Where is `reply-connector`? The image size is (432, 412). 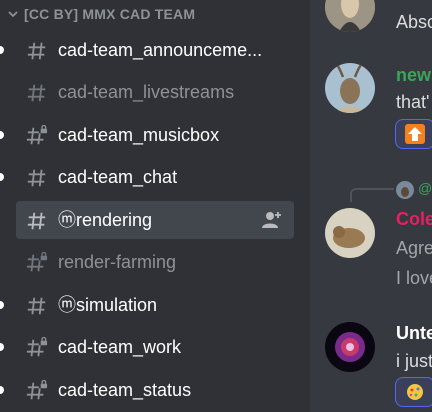
reply-connector is located at coordinates (372, 195).